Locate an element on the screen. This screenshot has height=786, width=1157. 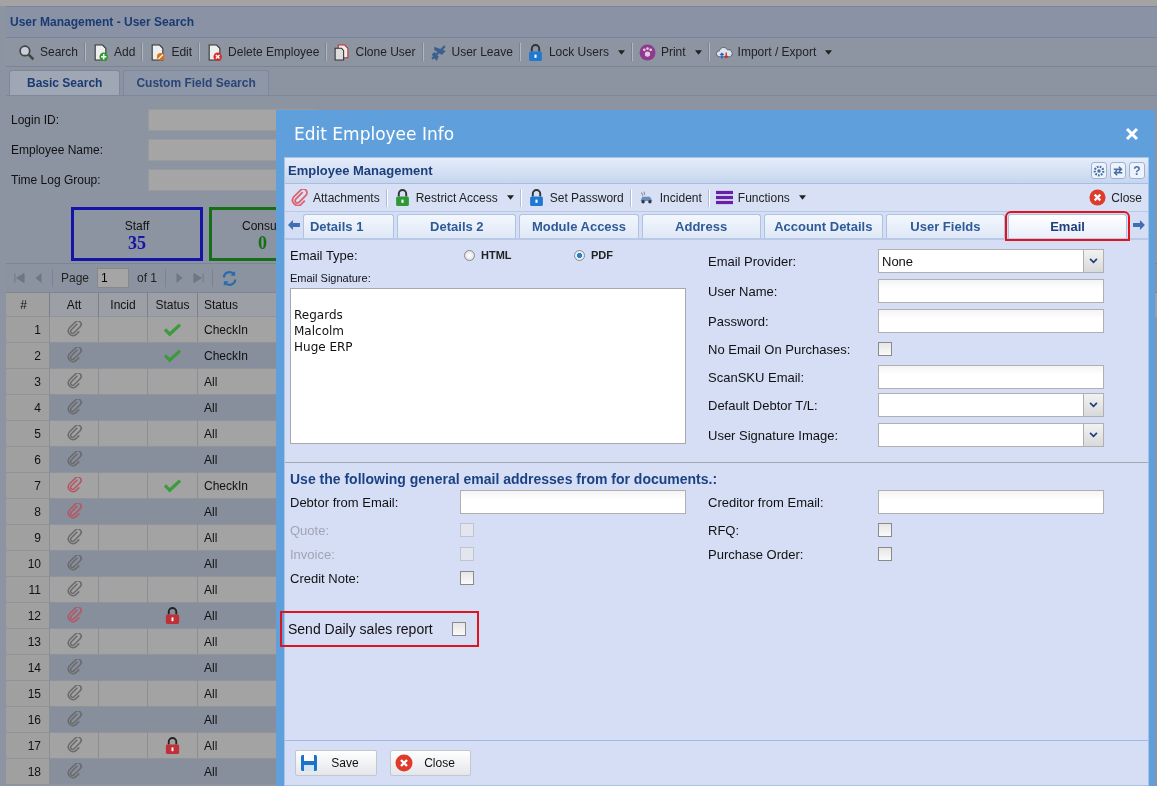
field-label: Purchase Order: is located at coordinates (756, 554).